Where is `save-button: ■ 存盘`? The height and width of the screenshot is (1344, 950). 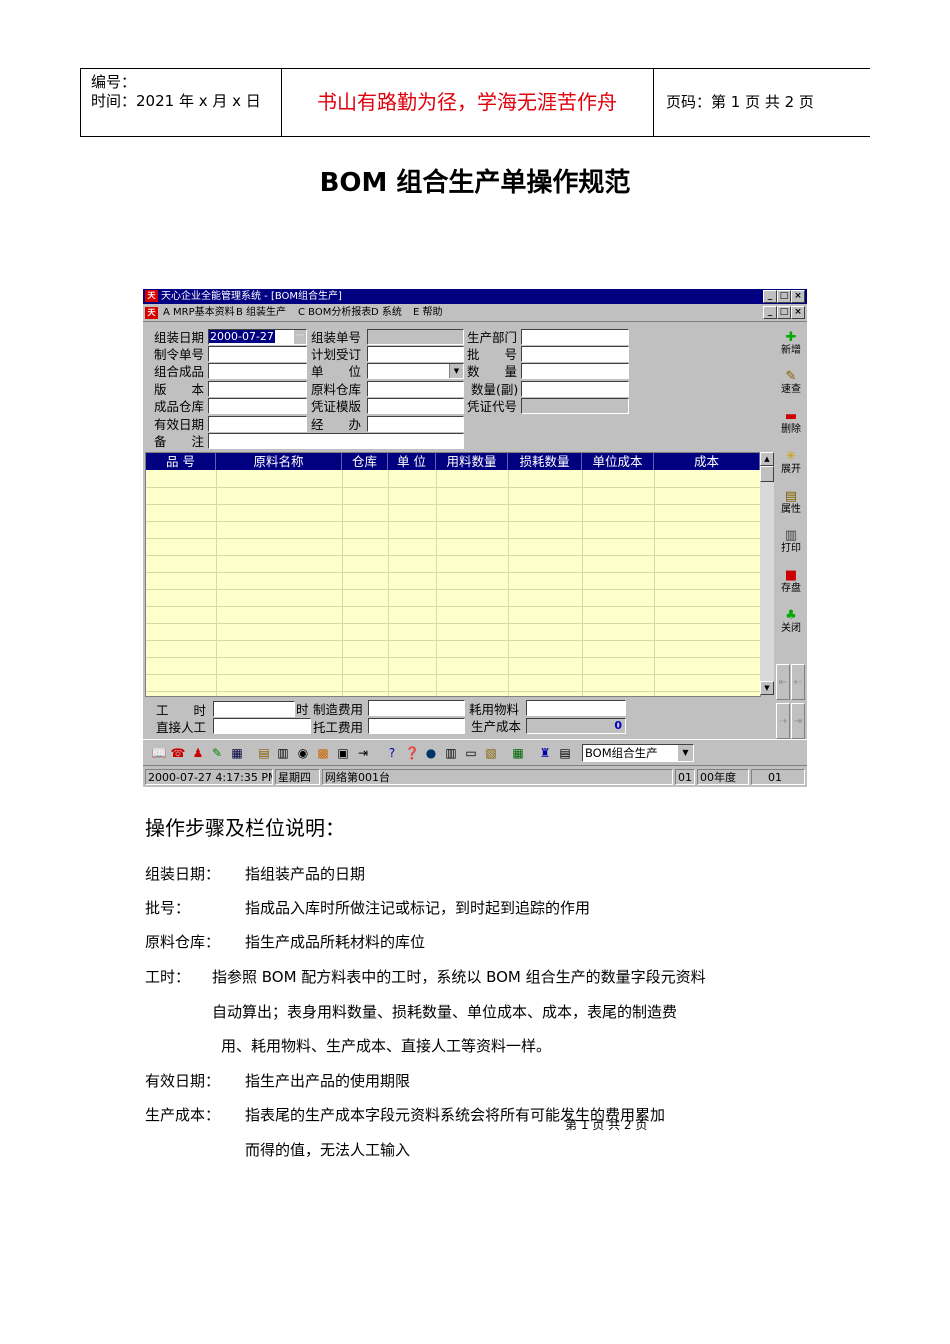
save-button: ■ 存盘 is located at coordinates (791, 585).